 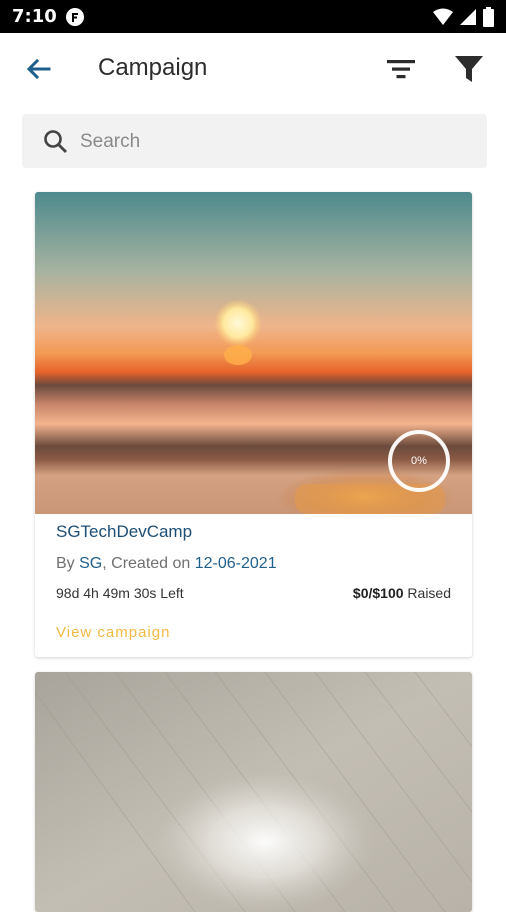 What do you see at coordinates (270, 142) in the screenshot?
I see `search-input` at bounding box center [270, 142].